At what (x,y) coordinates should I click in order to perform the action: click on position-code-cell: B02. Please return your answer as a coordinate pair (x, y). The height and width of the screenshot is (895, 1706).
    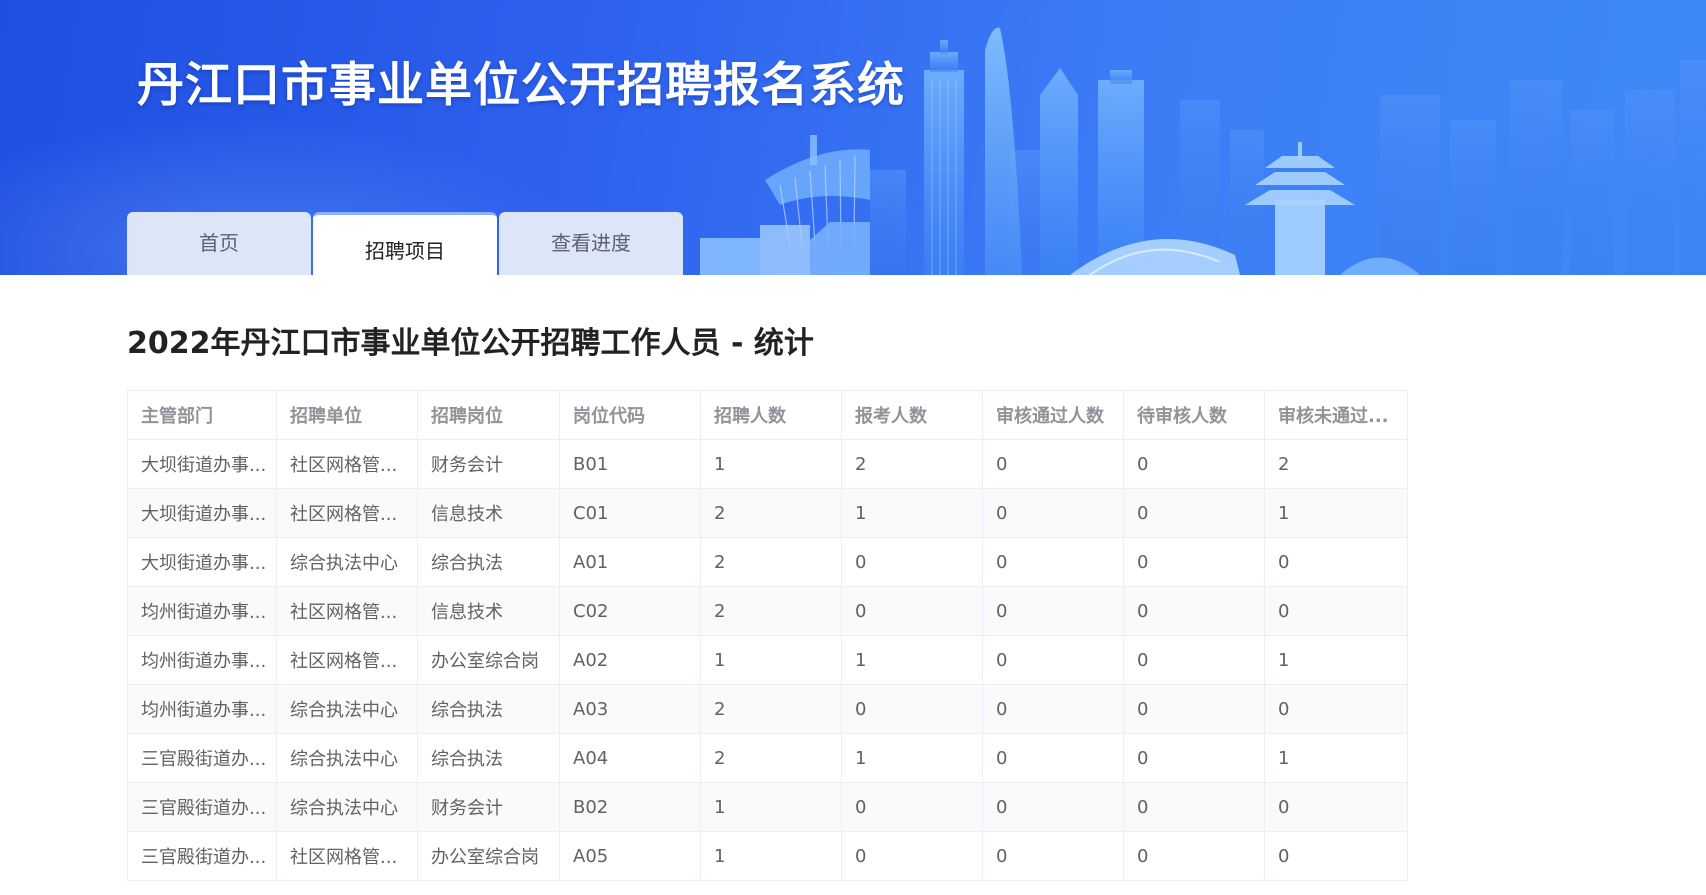
    Looking at the image, I should click on (630, 807).